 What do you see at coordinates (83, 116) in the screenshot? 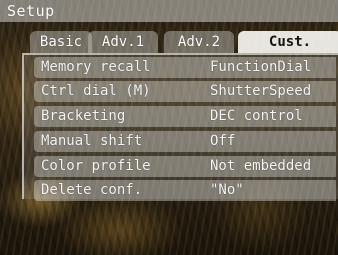
I see `row-label: Bracketing` at bounding box center [83, 116].